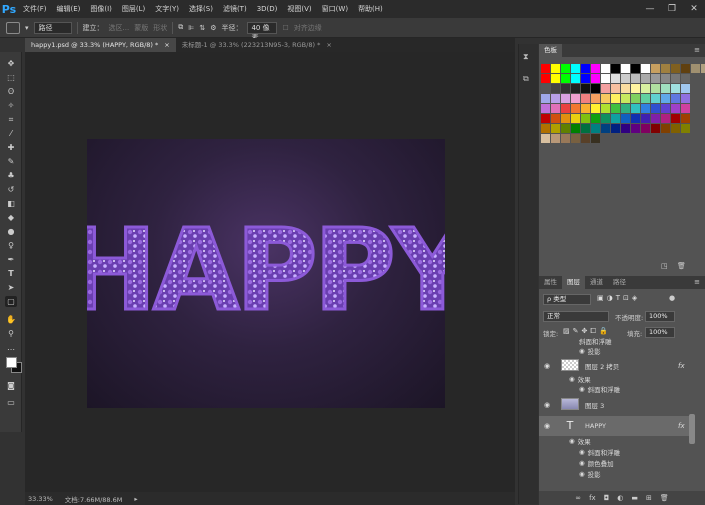 This screenshot has height=505, width=705. What do you see at coordinates (692, 429) in the screenshot?
I see `layers-scrollbar` at bounding box center [692, 429].